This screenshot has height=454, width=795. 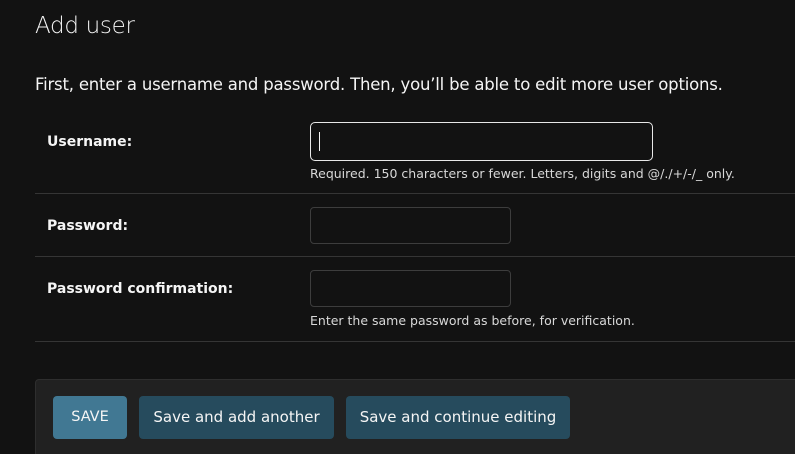 What do you see at coordinates (88, 226) in the screenshot?
I see `password-label: Password:` at bounding box center [88, 226].